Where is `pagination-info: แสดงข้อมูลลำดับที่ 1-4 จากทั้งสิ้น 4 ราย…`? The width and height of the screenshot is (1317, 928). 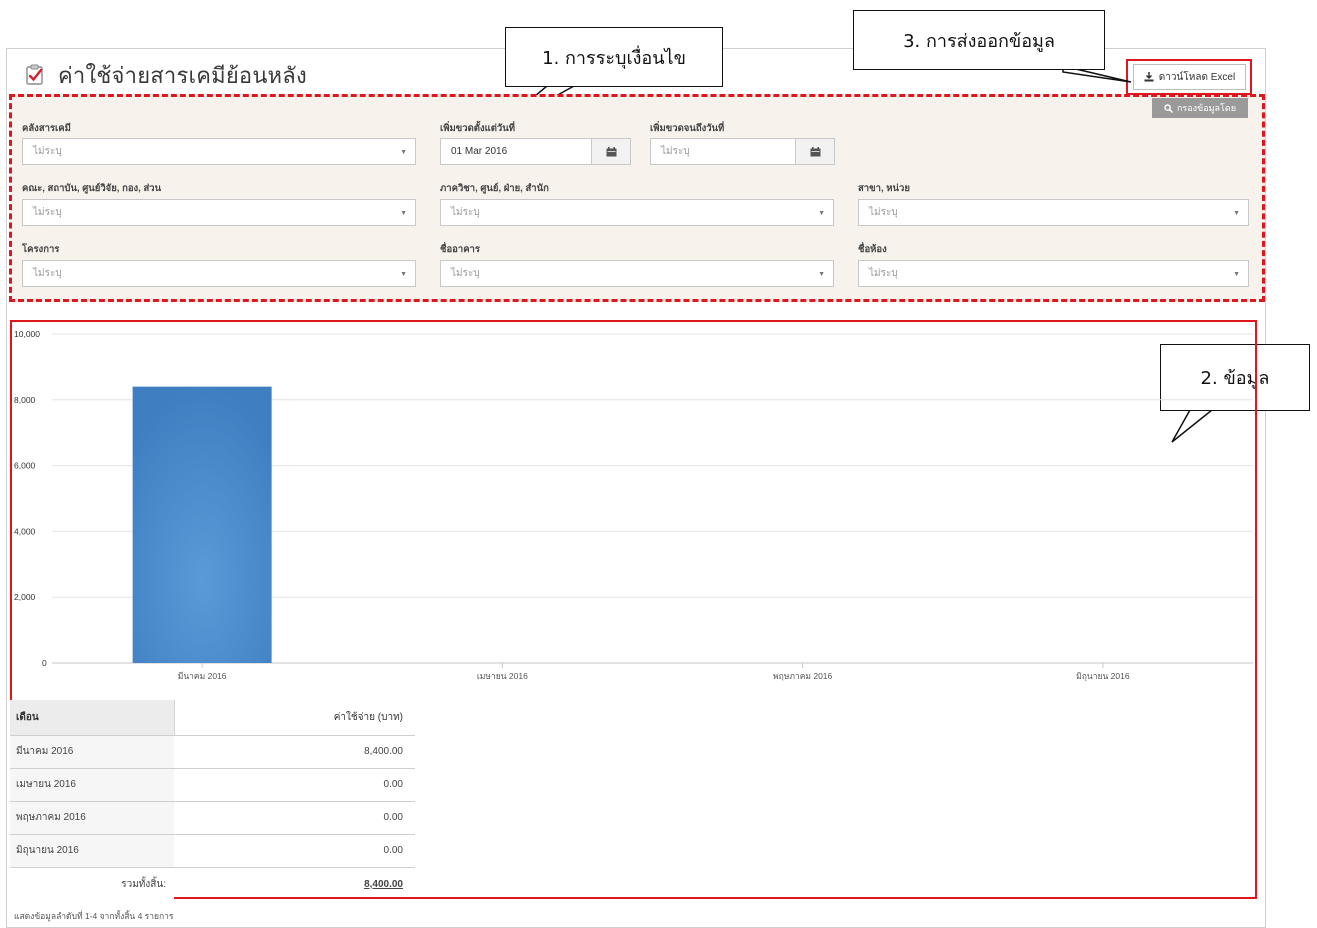
pagination-info: แสดงข้อมูลลำดับที่ 1-4 จากทั้งสิ้น 4 ราย… is located at coordinates (94, 916).